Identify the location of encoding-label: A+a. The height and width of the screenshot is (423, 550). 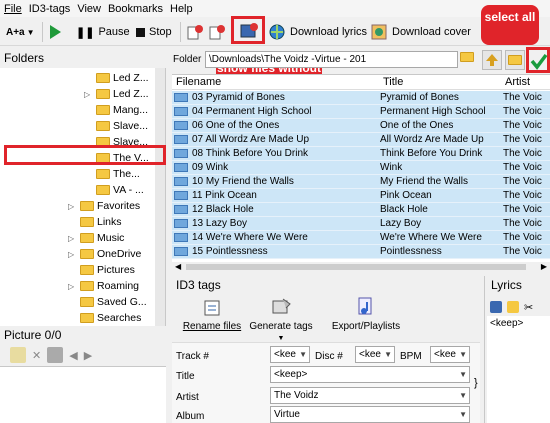
(15, 32).